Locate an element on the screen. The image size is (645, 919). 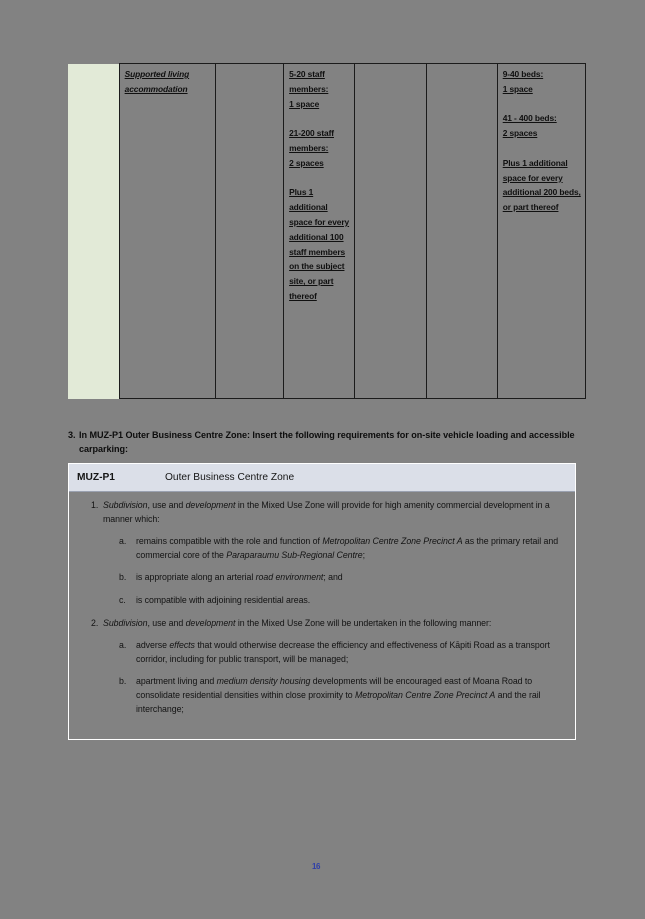
policy-item-1a-marker: a. is located at coordinates (123, 541).